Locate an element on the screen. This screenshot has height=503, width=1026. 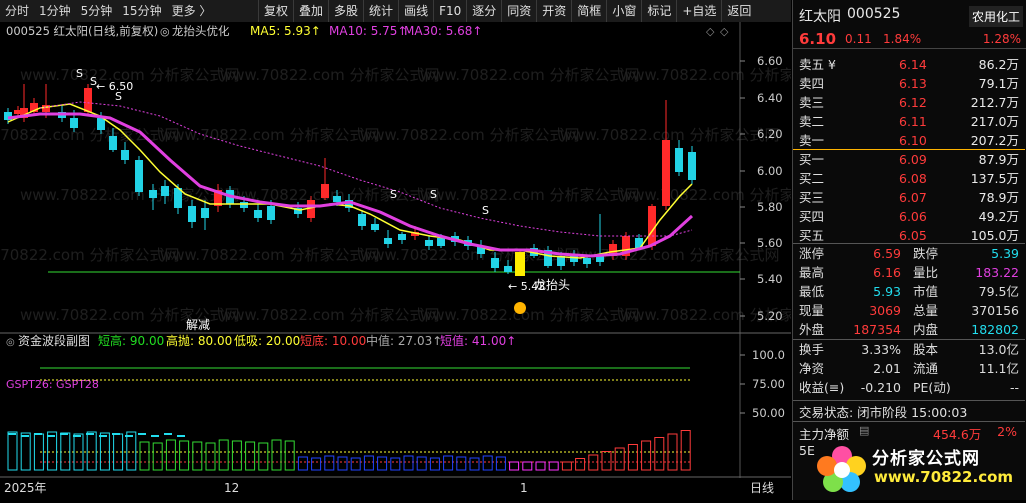
multi-stock-button: 多股 is located at coordinates (345, 11).